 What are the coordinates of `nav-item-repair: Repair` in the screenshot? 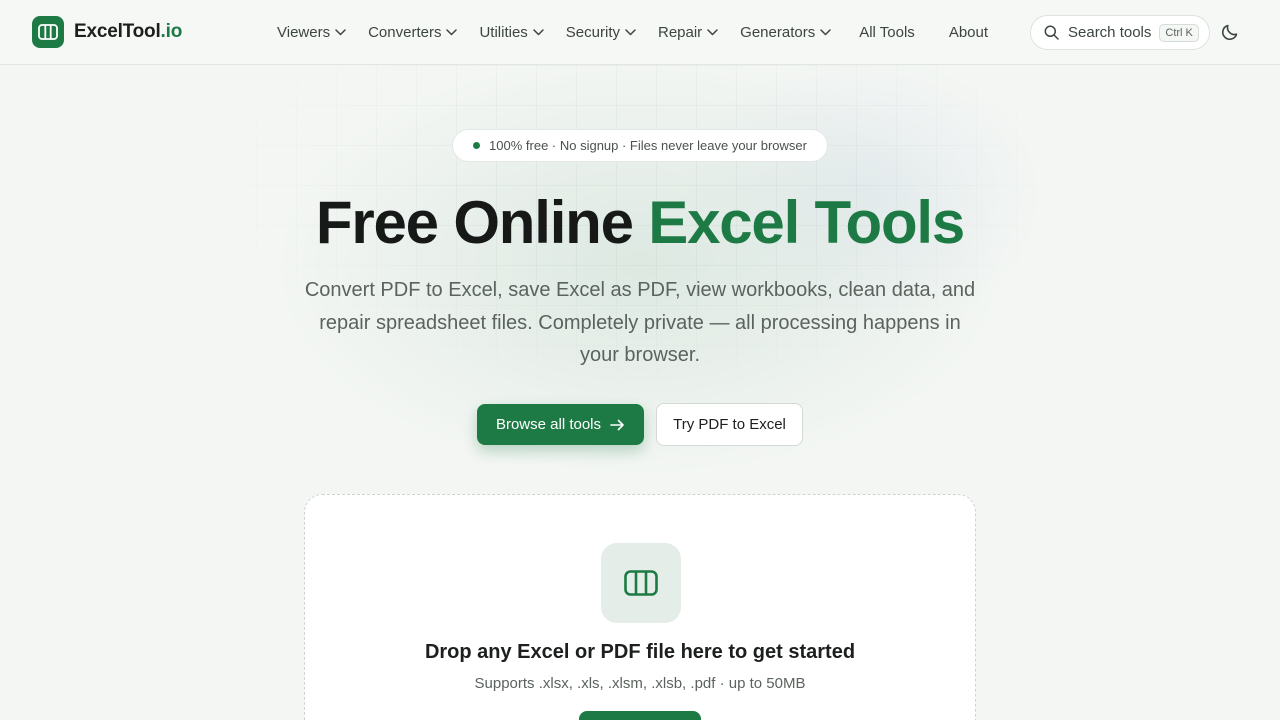 It's located at (688, 32).